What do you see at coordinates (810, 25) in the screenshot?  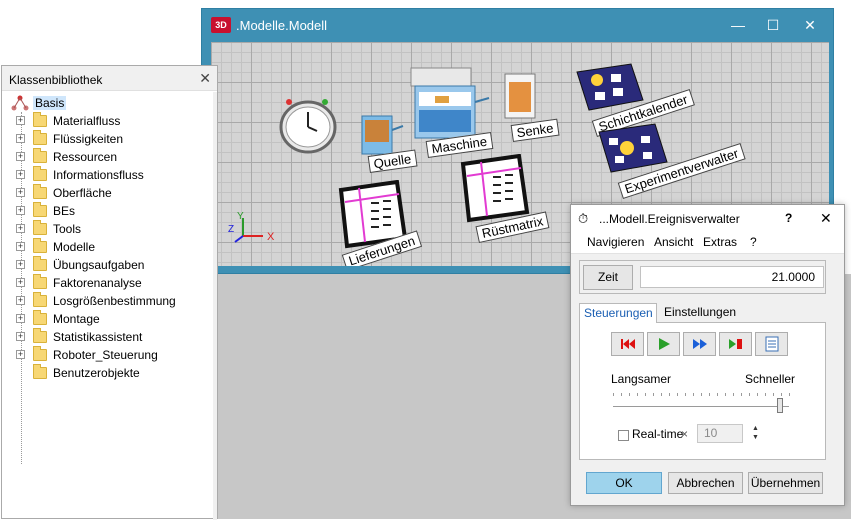 I see `close-button: ✕` at bounding box center [810, 25].